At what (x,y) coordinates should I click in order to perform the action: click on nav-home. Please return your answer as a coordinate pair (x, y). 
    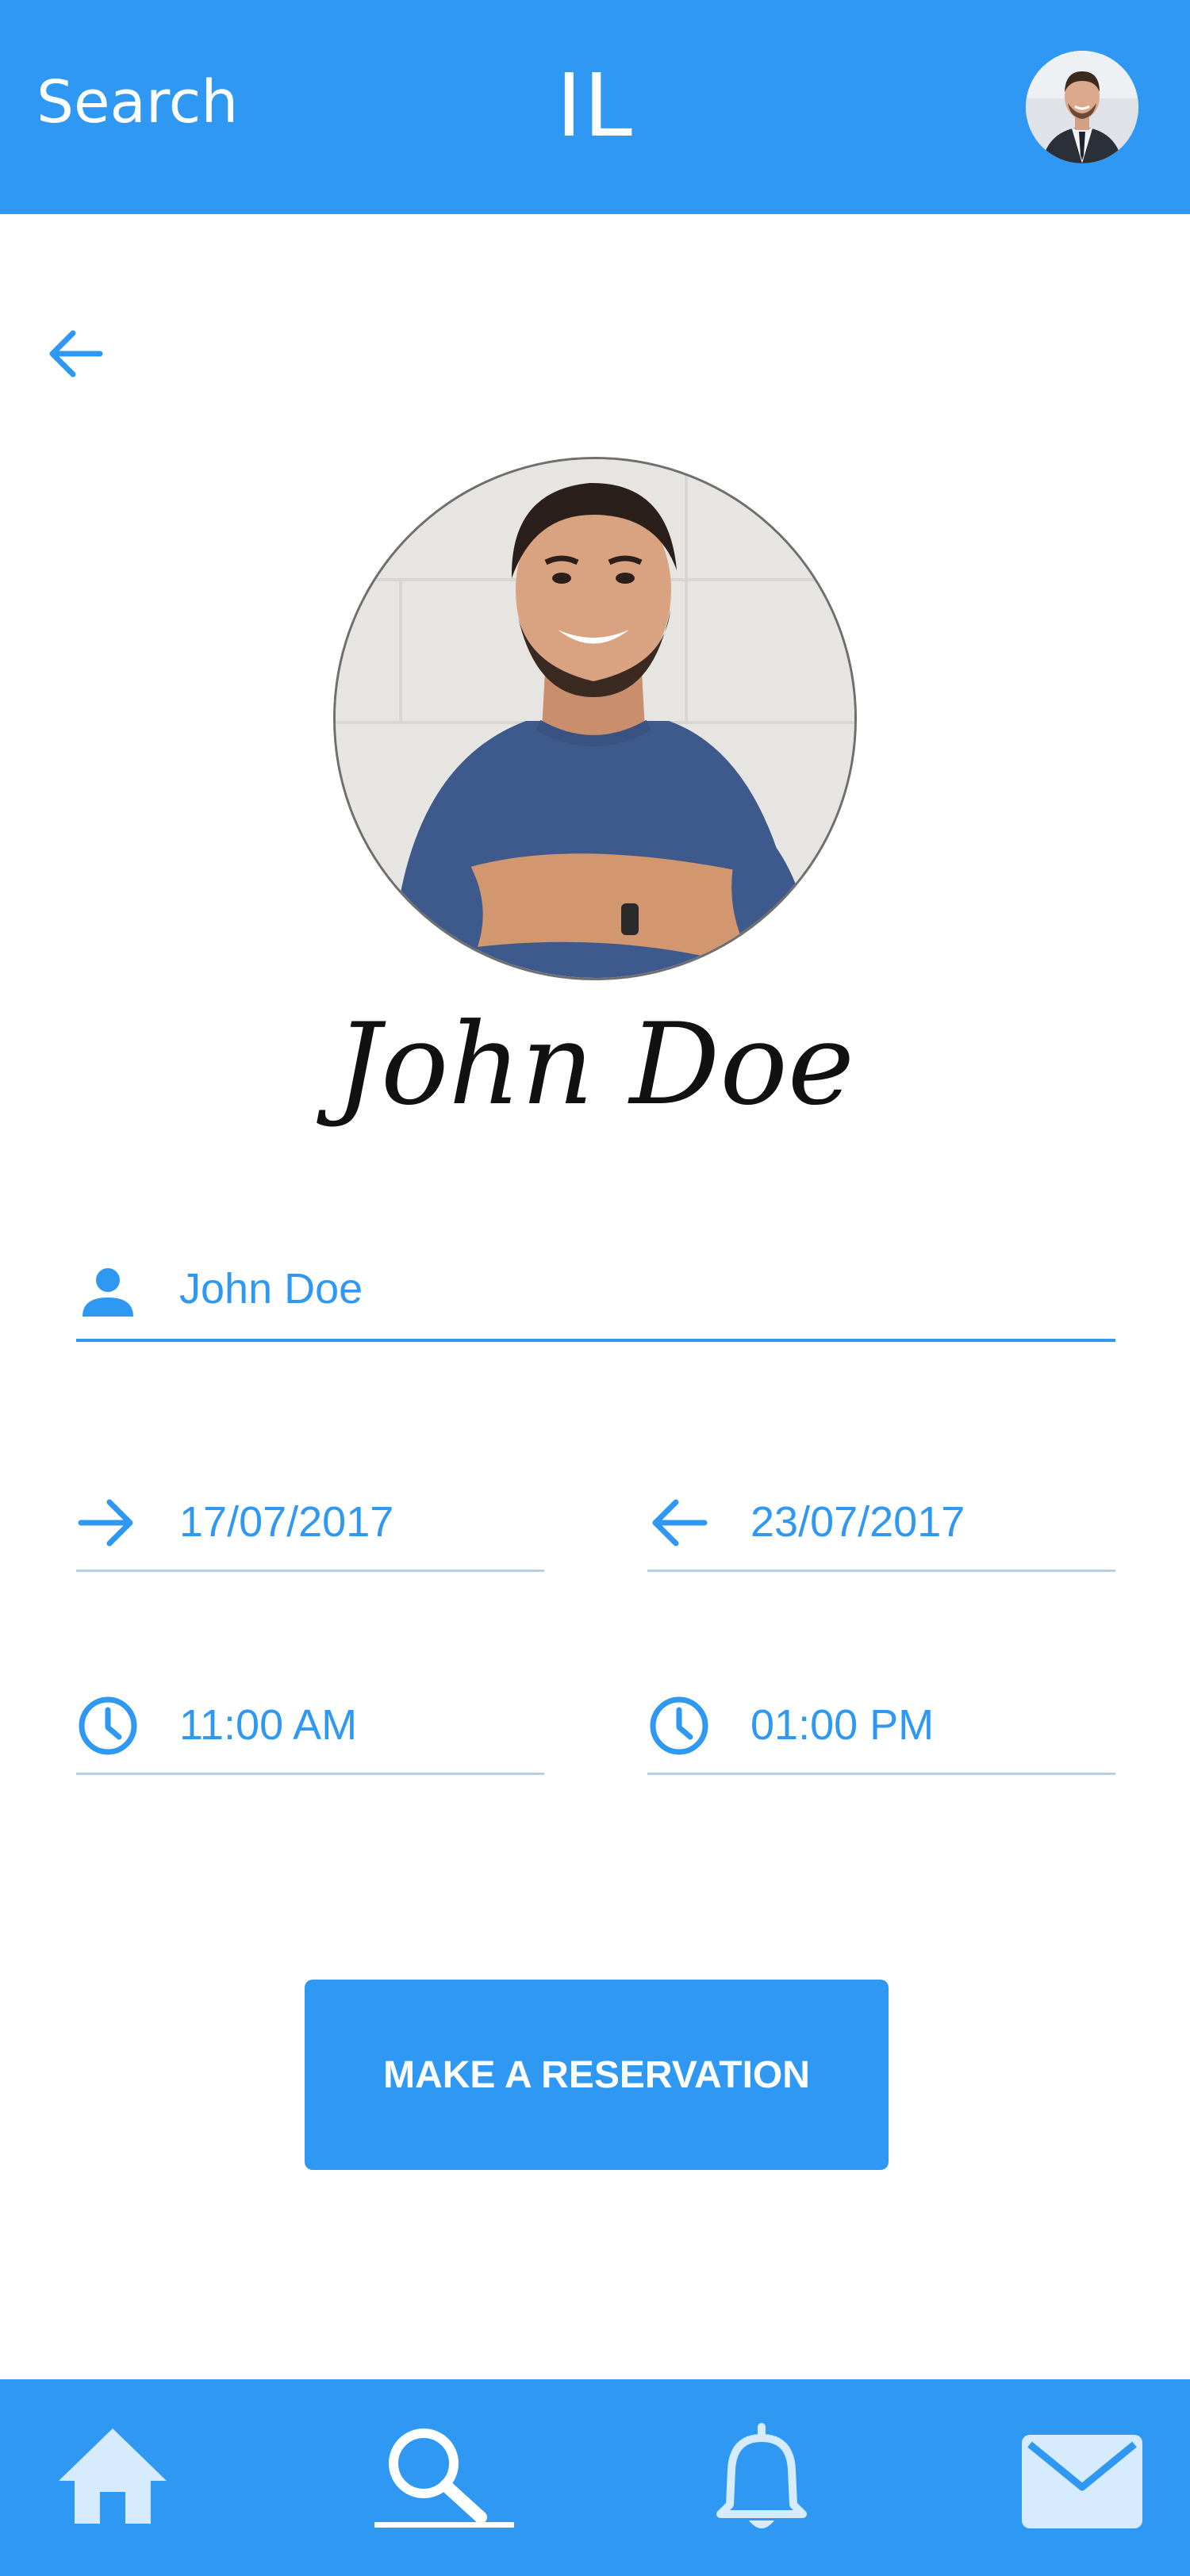
    Looking at the image, I should click on (112, 2478).